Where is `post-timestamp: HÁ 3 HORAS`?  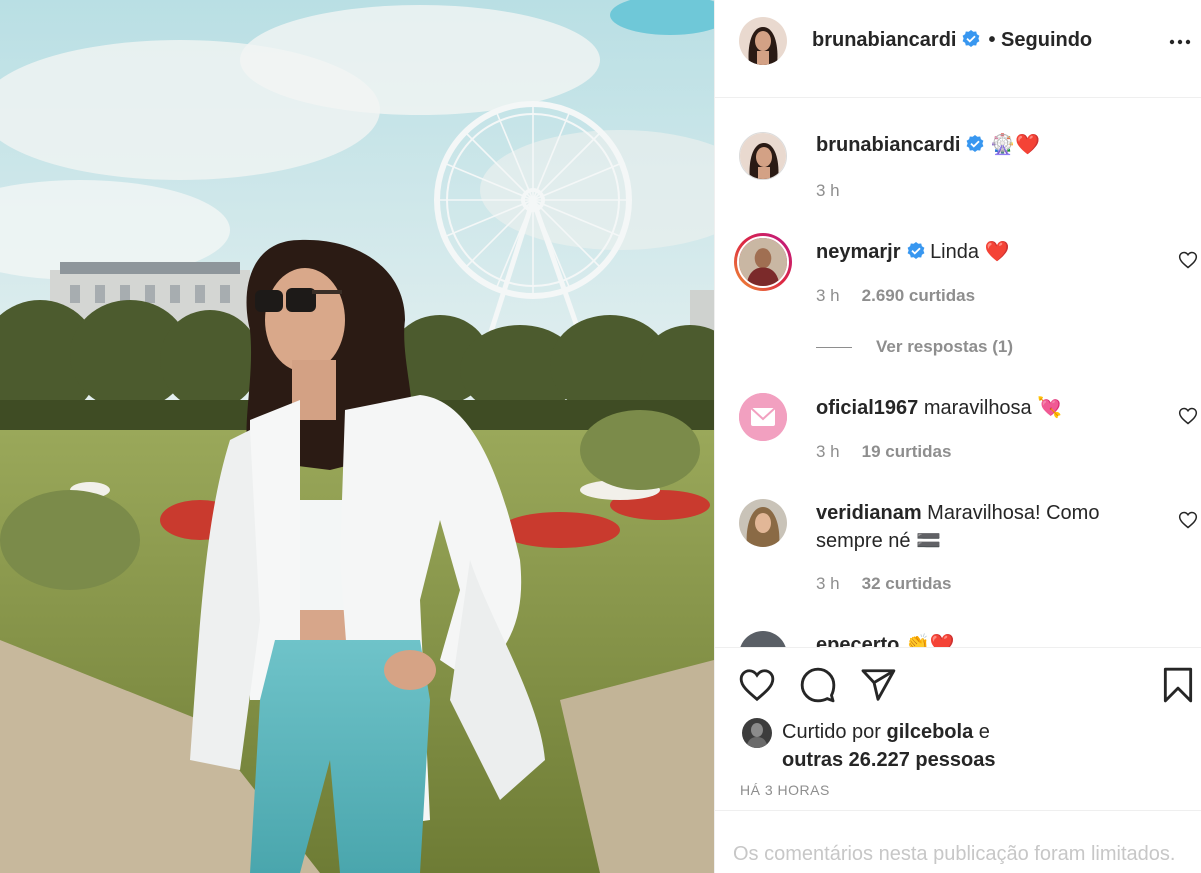
post-timestamp: HÁ 3 HORAS is located at coordinates (785, 790).